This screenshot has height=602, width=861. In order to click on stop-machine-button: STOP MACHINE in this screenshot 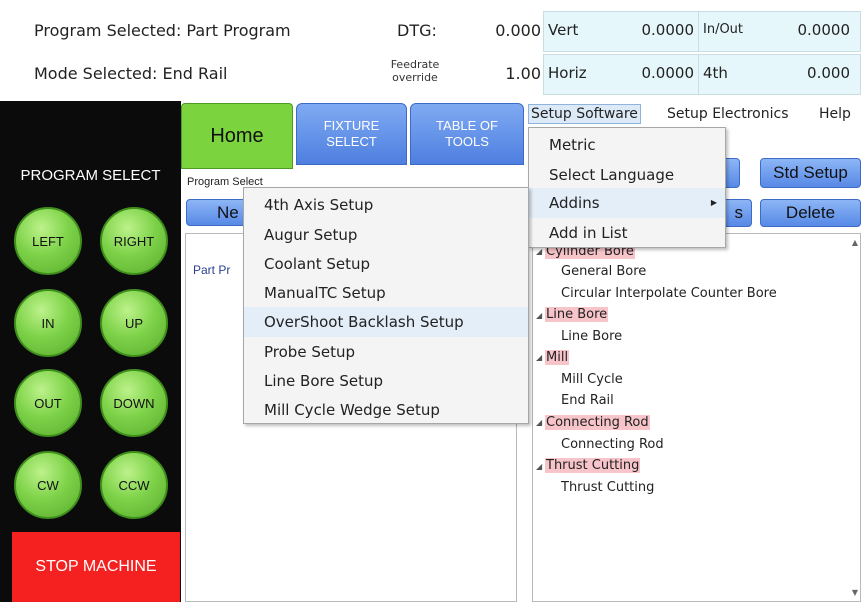, I will do `click(96, 567)`.